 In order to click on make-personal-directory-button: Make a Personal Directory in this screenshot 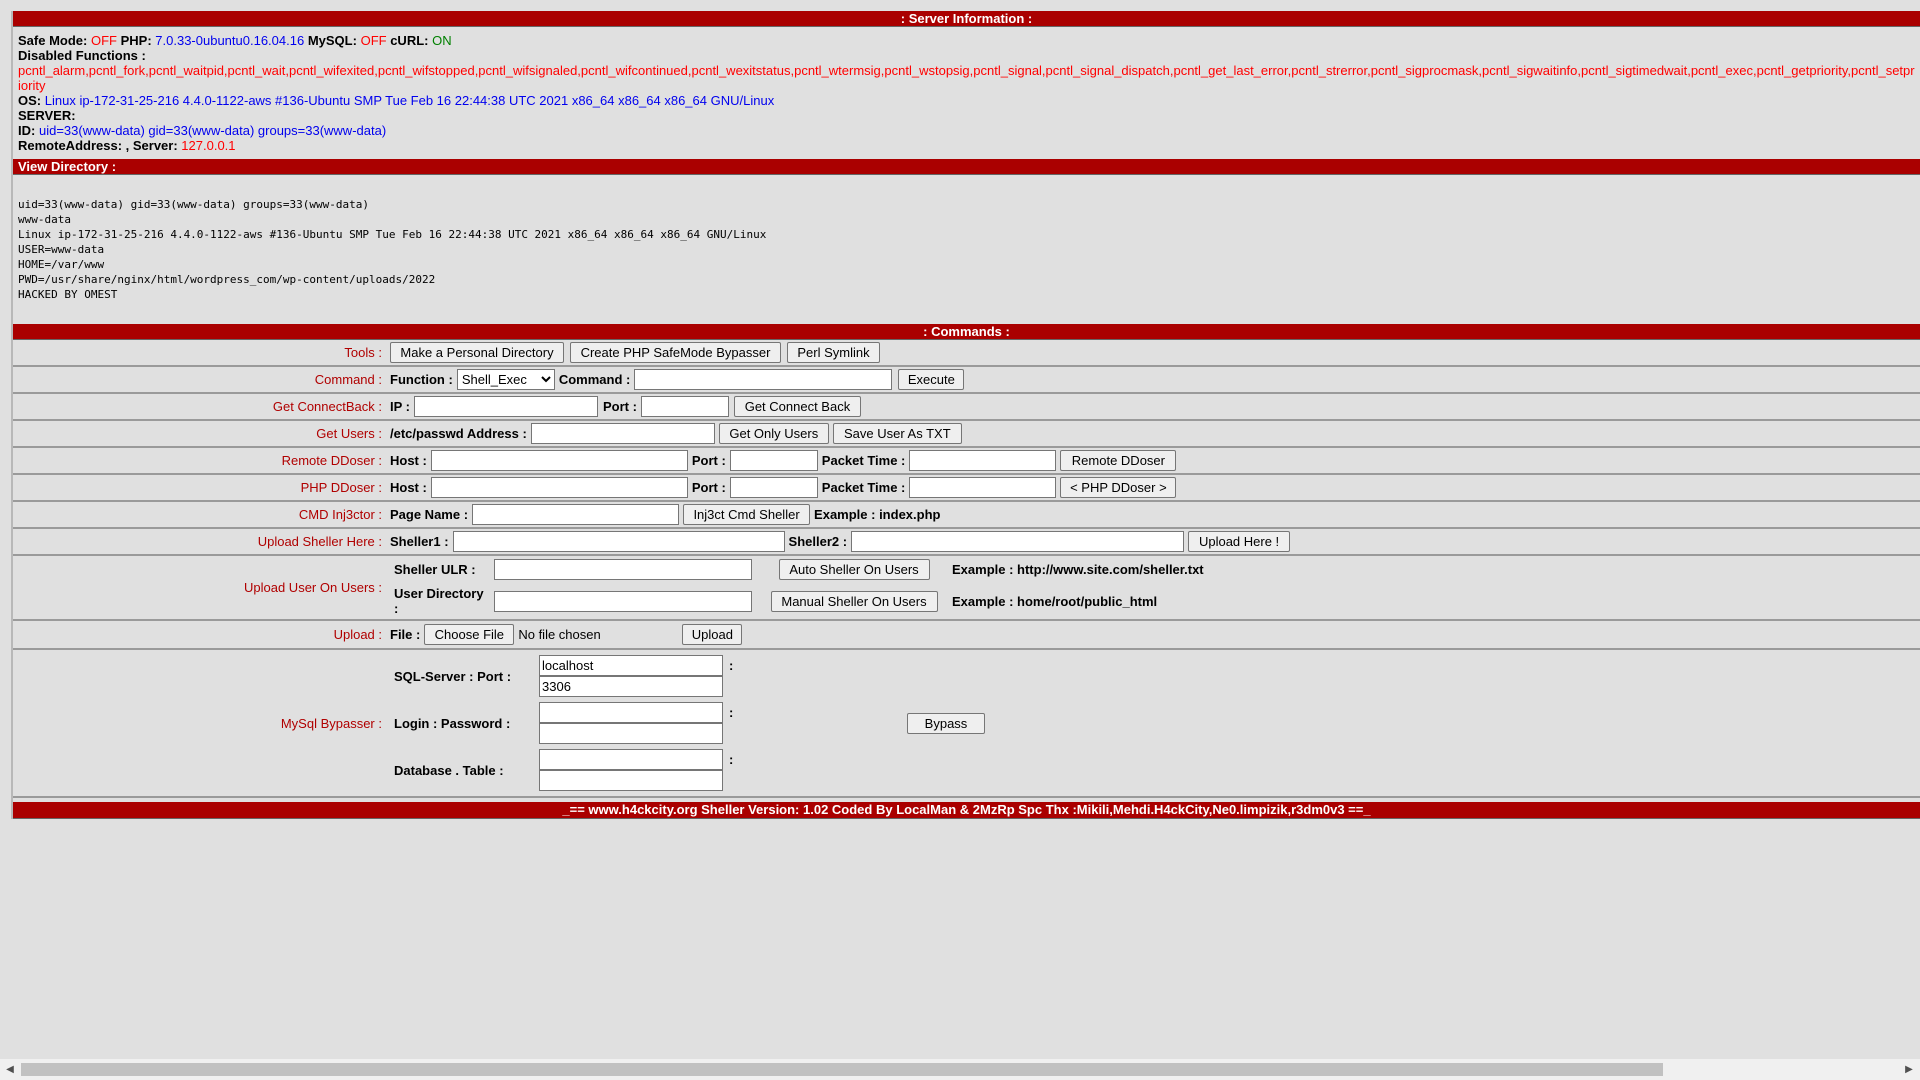, I will do `click(477, 352)`.